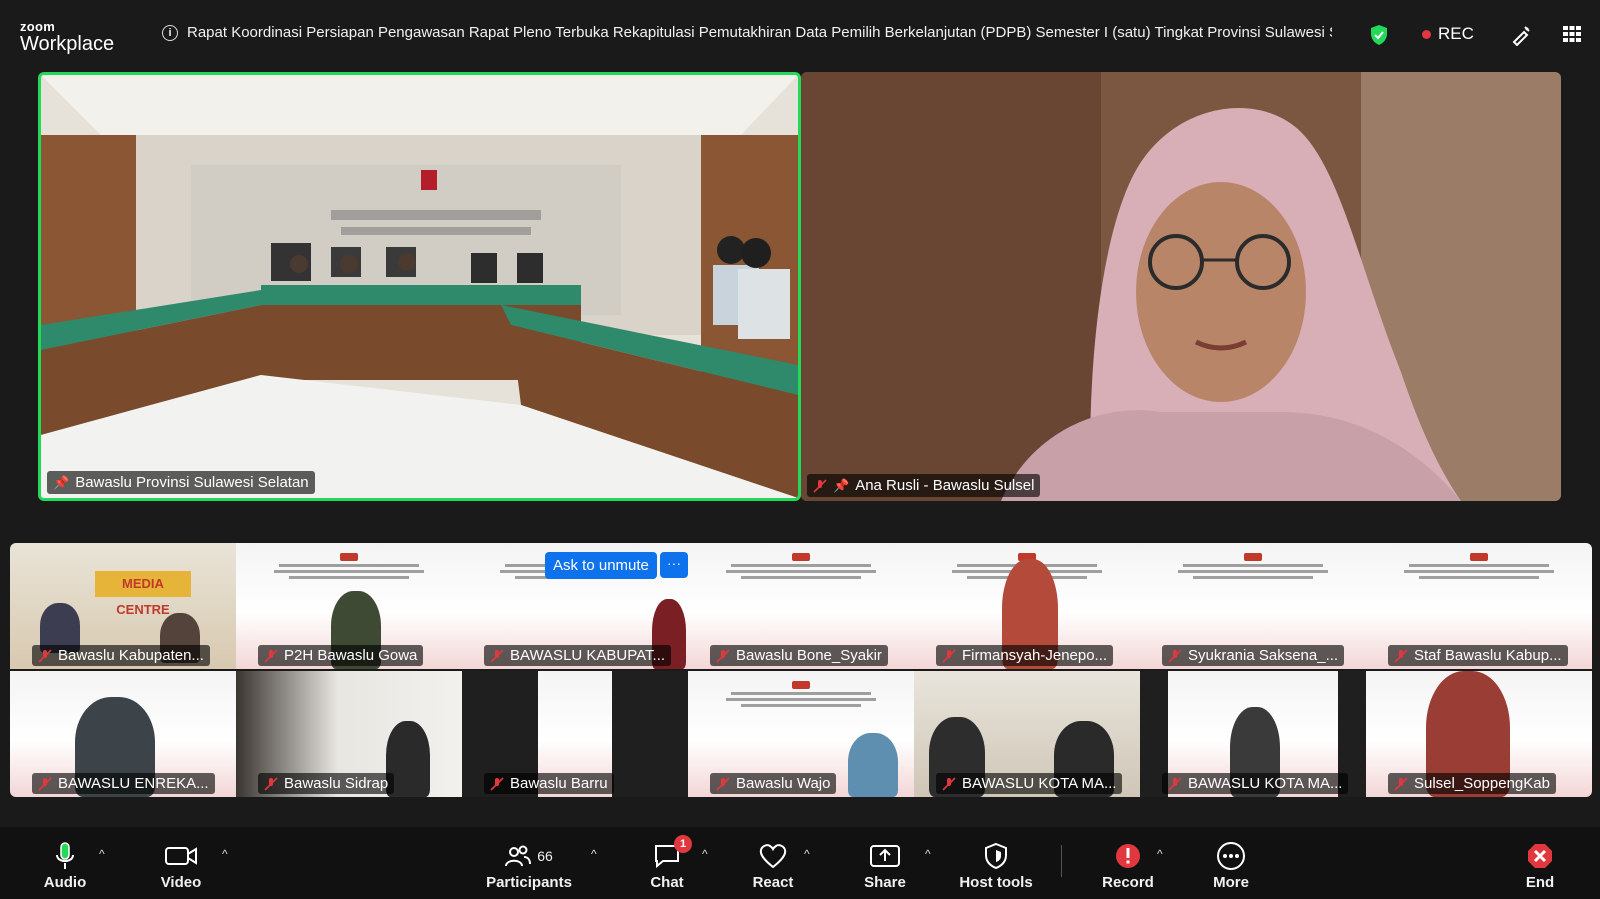 The image size is (1600, 899). Describe the element at coordinates (807, 854) in the screenshot. I see `react-options-chevron-up-icon: ^` at that location.